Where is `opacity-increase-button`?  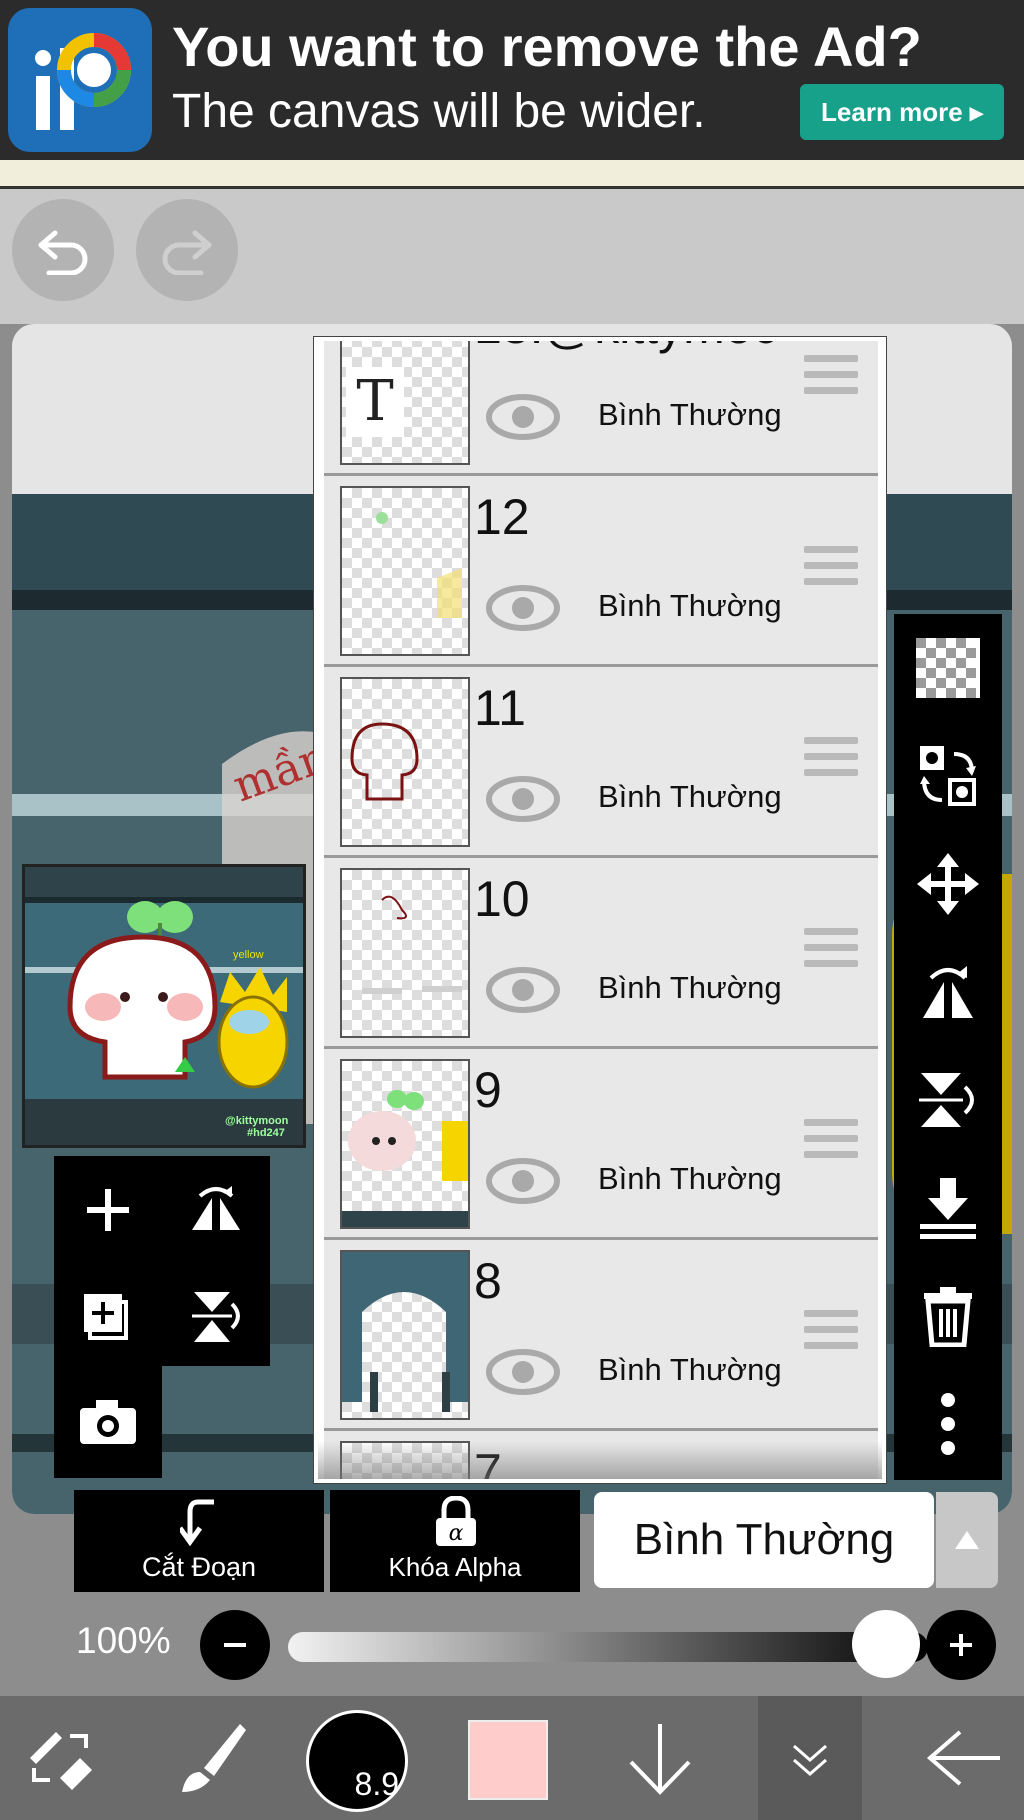 opacity-increase-button is located at coordinates (961, 1645).